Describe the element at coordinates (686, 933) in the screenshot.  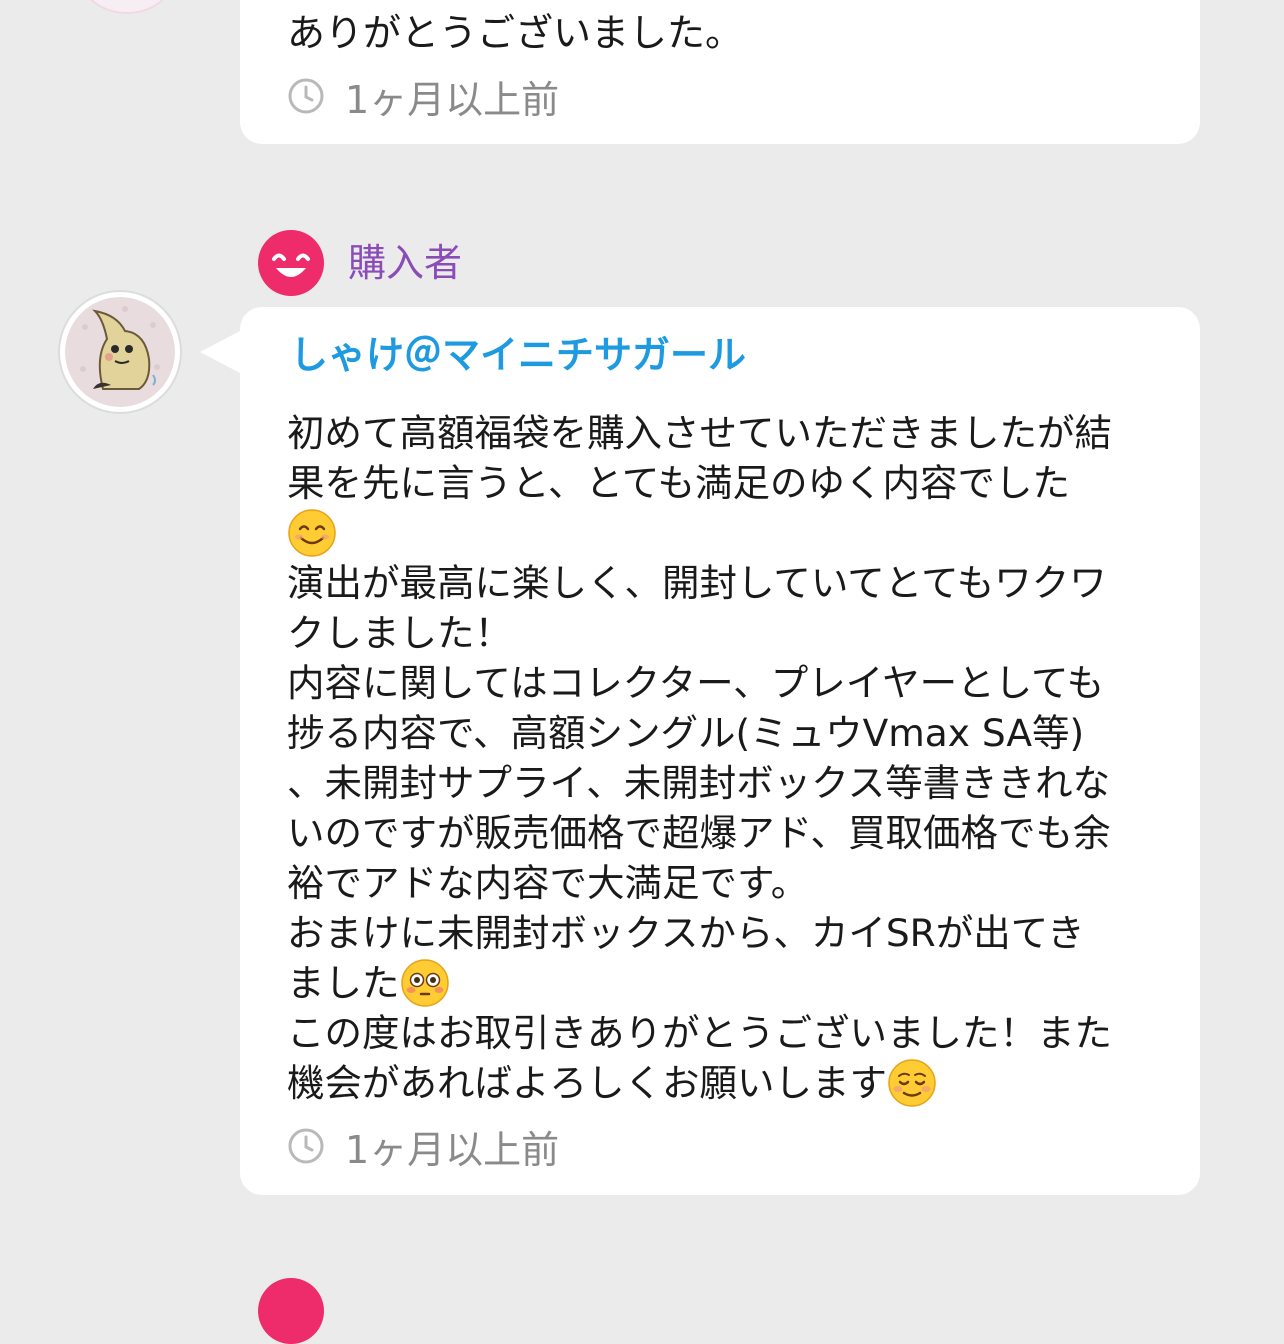
I see `review-line: おまけに未開封ボックスから、カイSRが出てき` at that location.